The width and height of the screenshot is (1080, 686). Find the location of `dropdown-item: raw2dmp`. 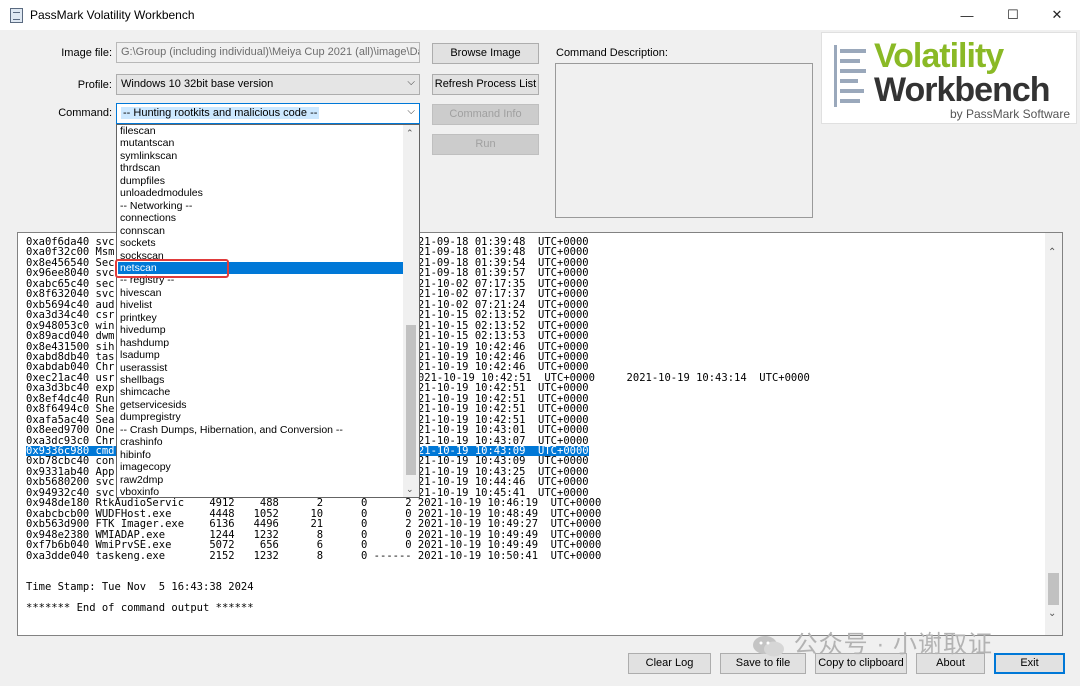

dropdown-item: raw2dmp is located at coordinates (260, 480).